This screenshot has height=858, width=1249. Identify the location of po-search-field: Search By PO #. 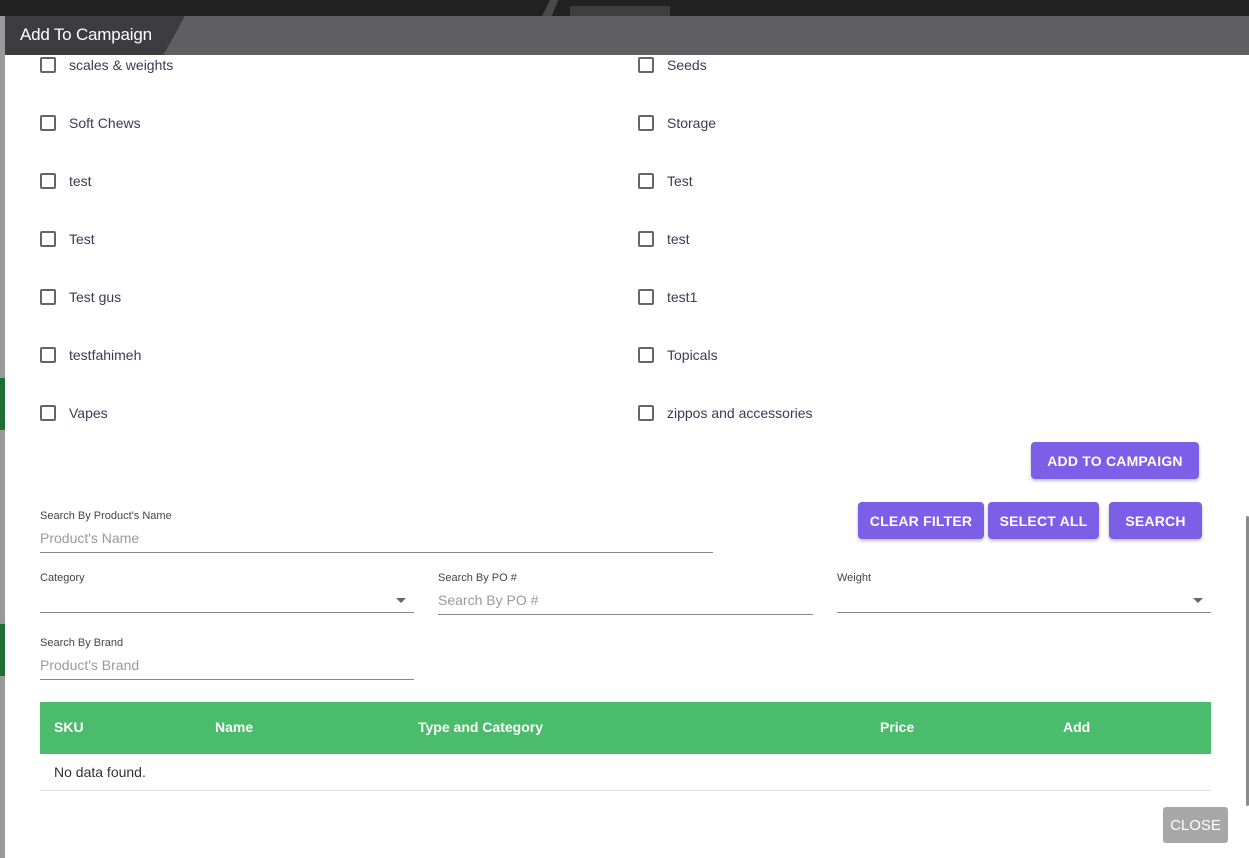
(625, 593).